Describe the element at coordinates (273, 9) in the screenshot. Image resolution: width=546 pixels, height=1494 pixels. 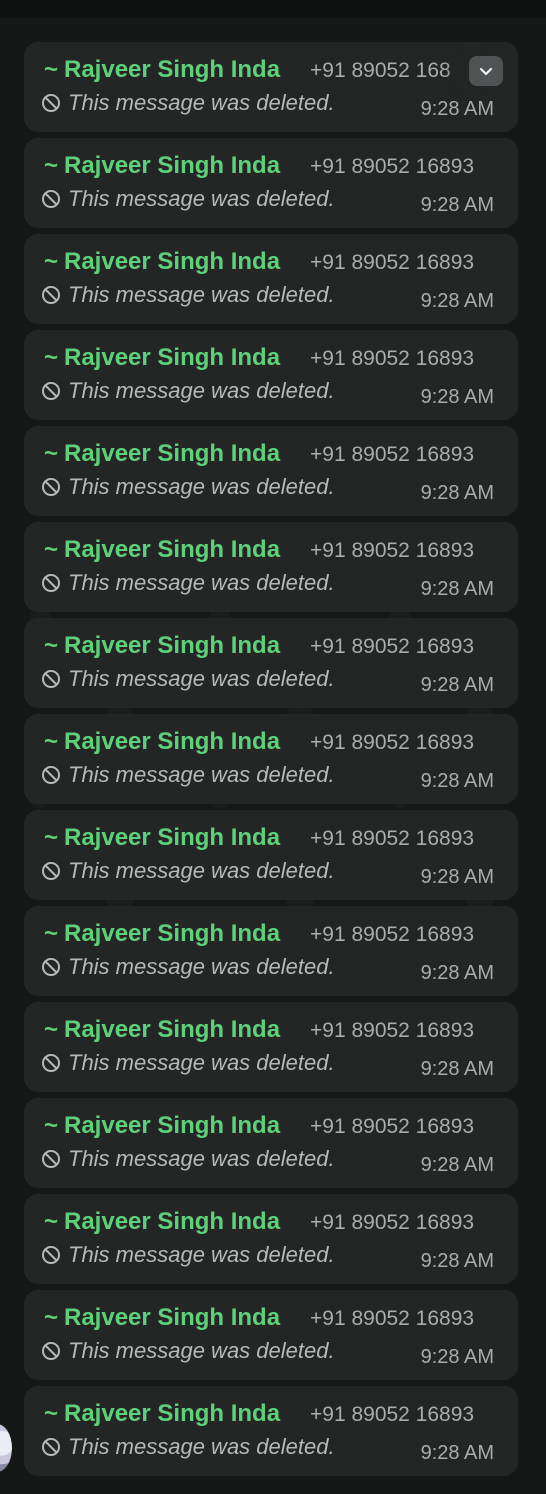
I see `top-strip` at that location.